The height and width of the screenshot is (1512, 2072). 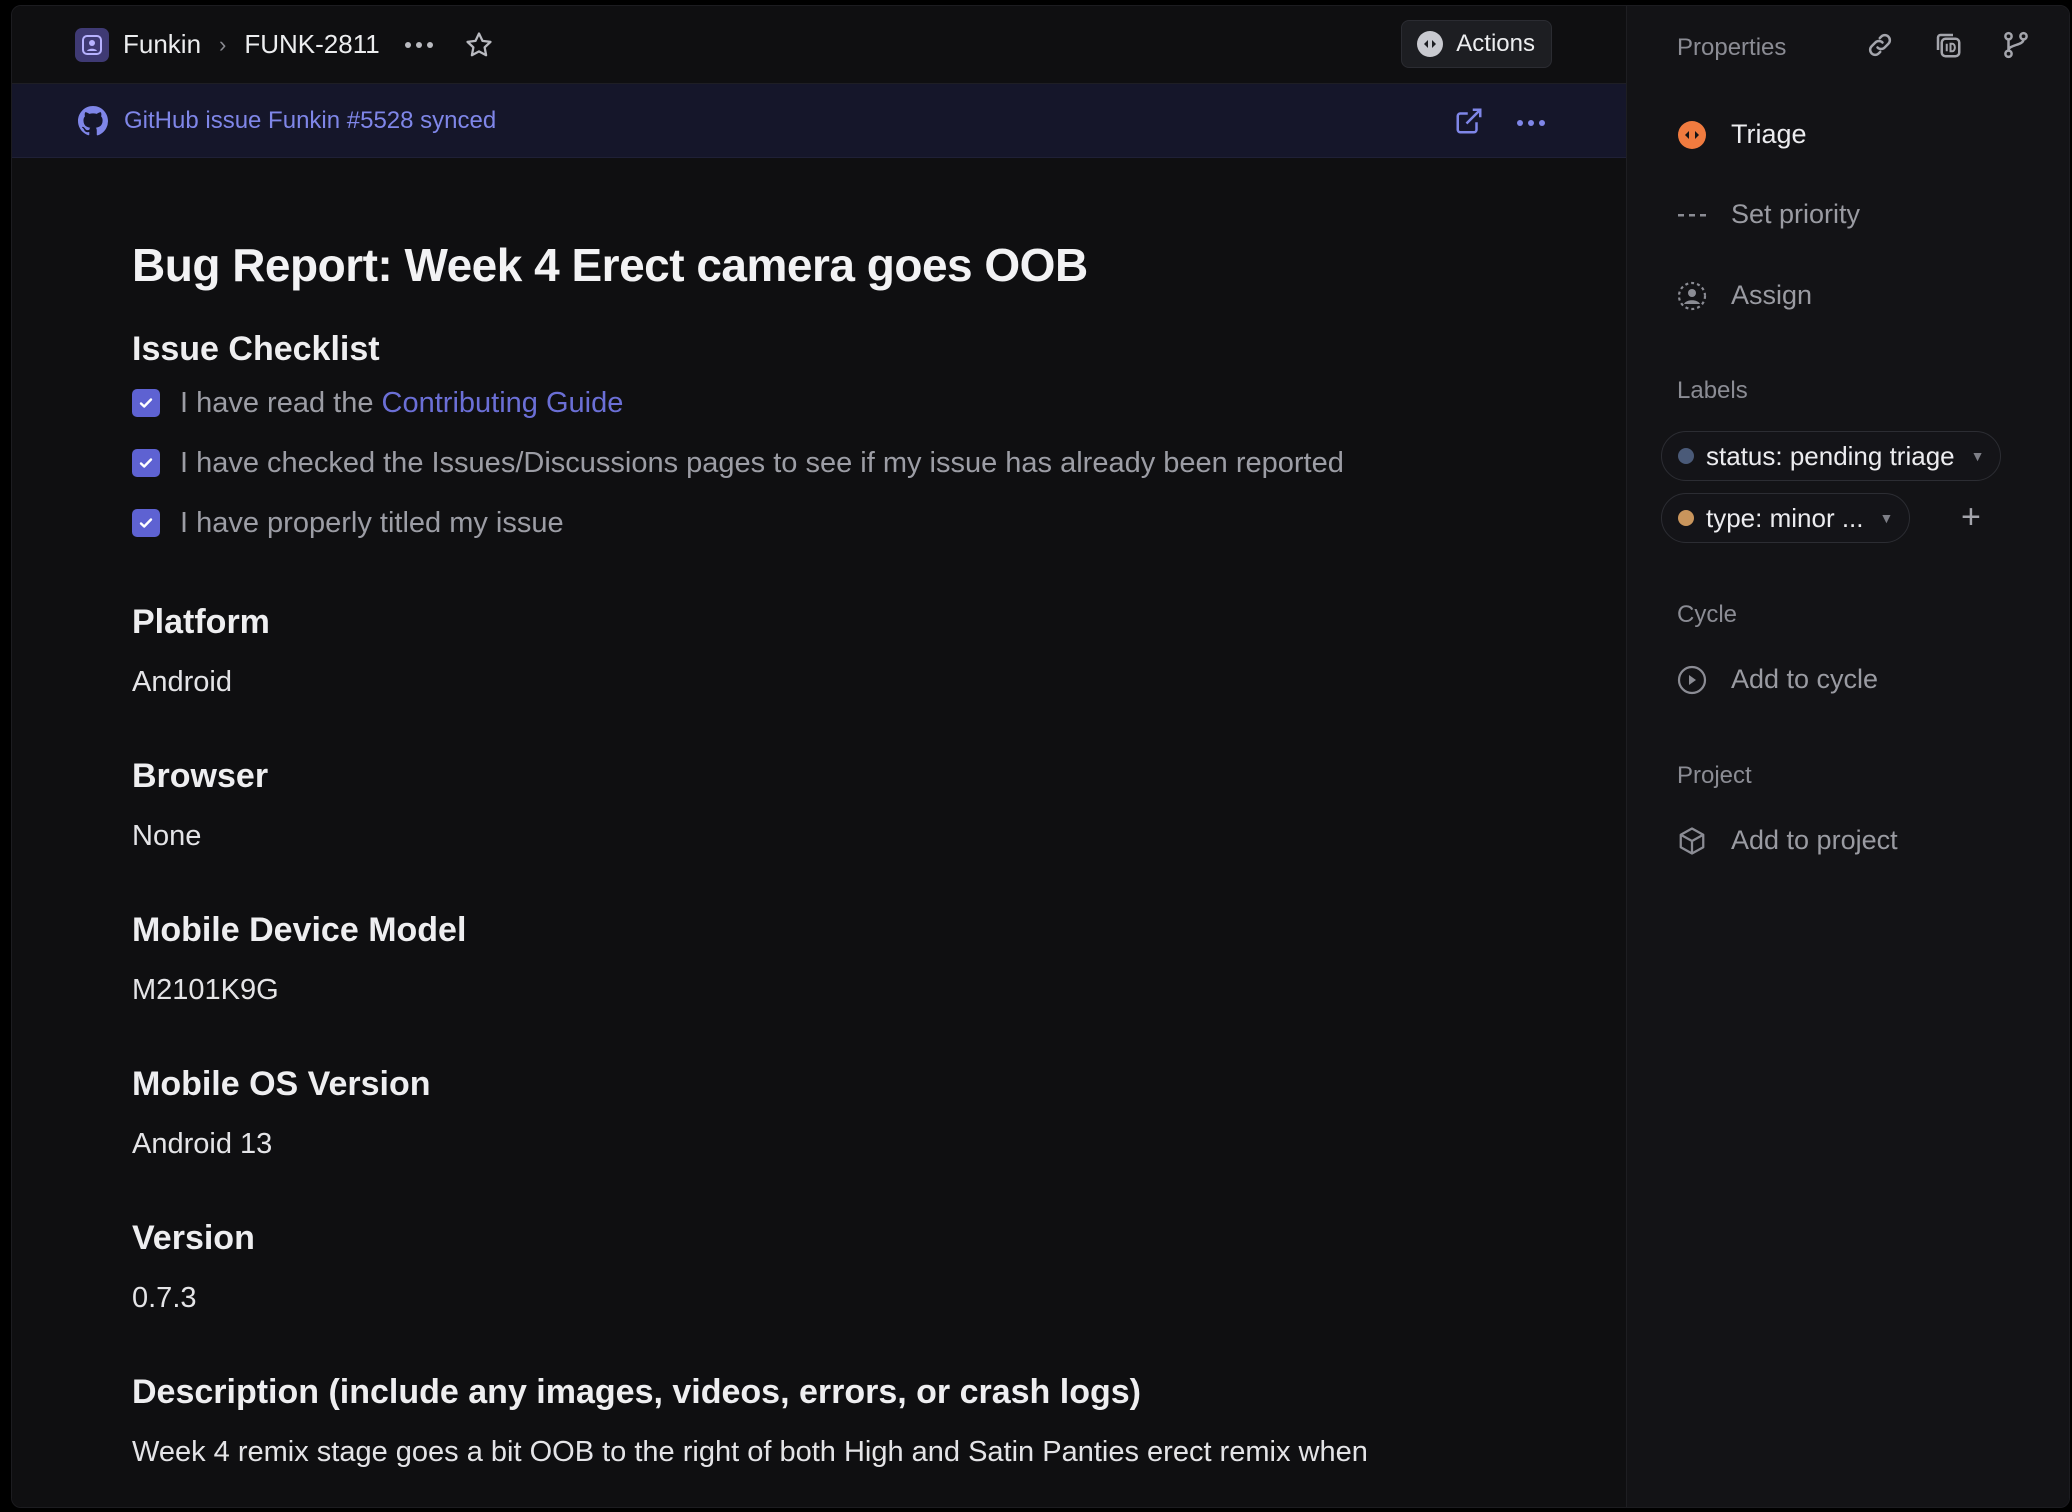 What do you see at coordinates (852, 523) in the screenshot?
I see `checklist-item: I have properly titled my issue` at bounding box center [852, 523].